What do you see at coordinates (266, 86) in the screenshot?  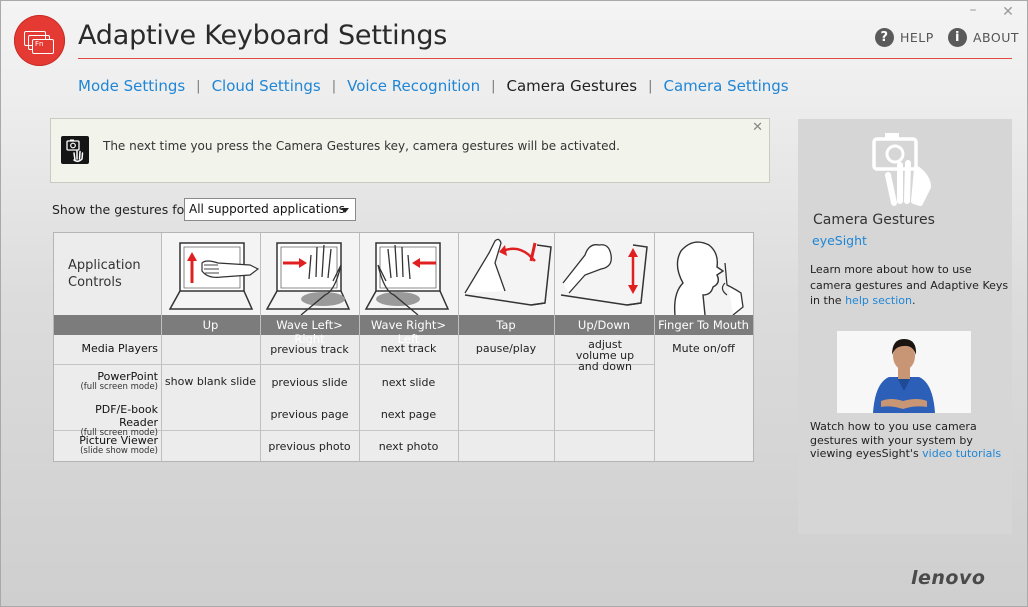 I see `tab-cloud-settings: Cloud Settings` at bounding box center [266, 86].